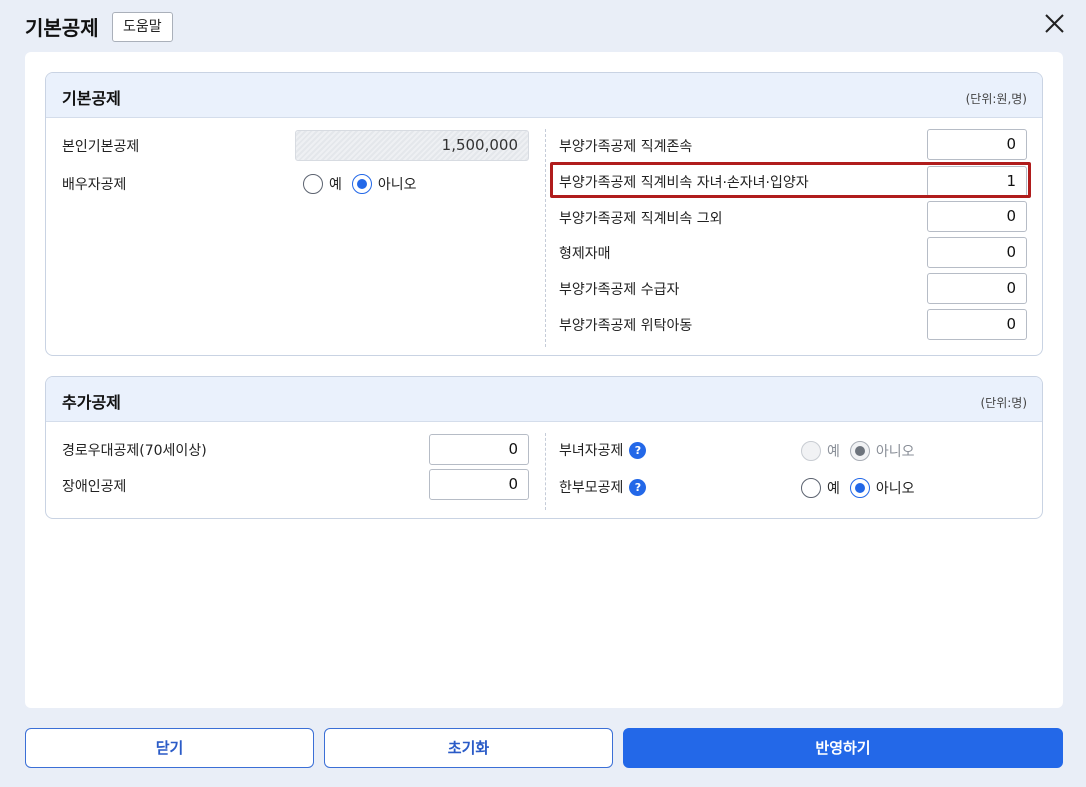  Describe the element at coordinates (543, 26) in the screenshot. I see `dialog-header: 기본공제 도움말` at that location.